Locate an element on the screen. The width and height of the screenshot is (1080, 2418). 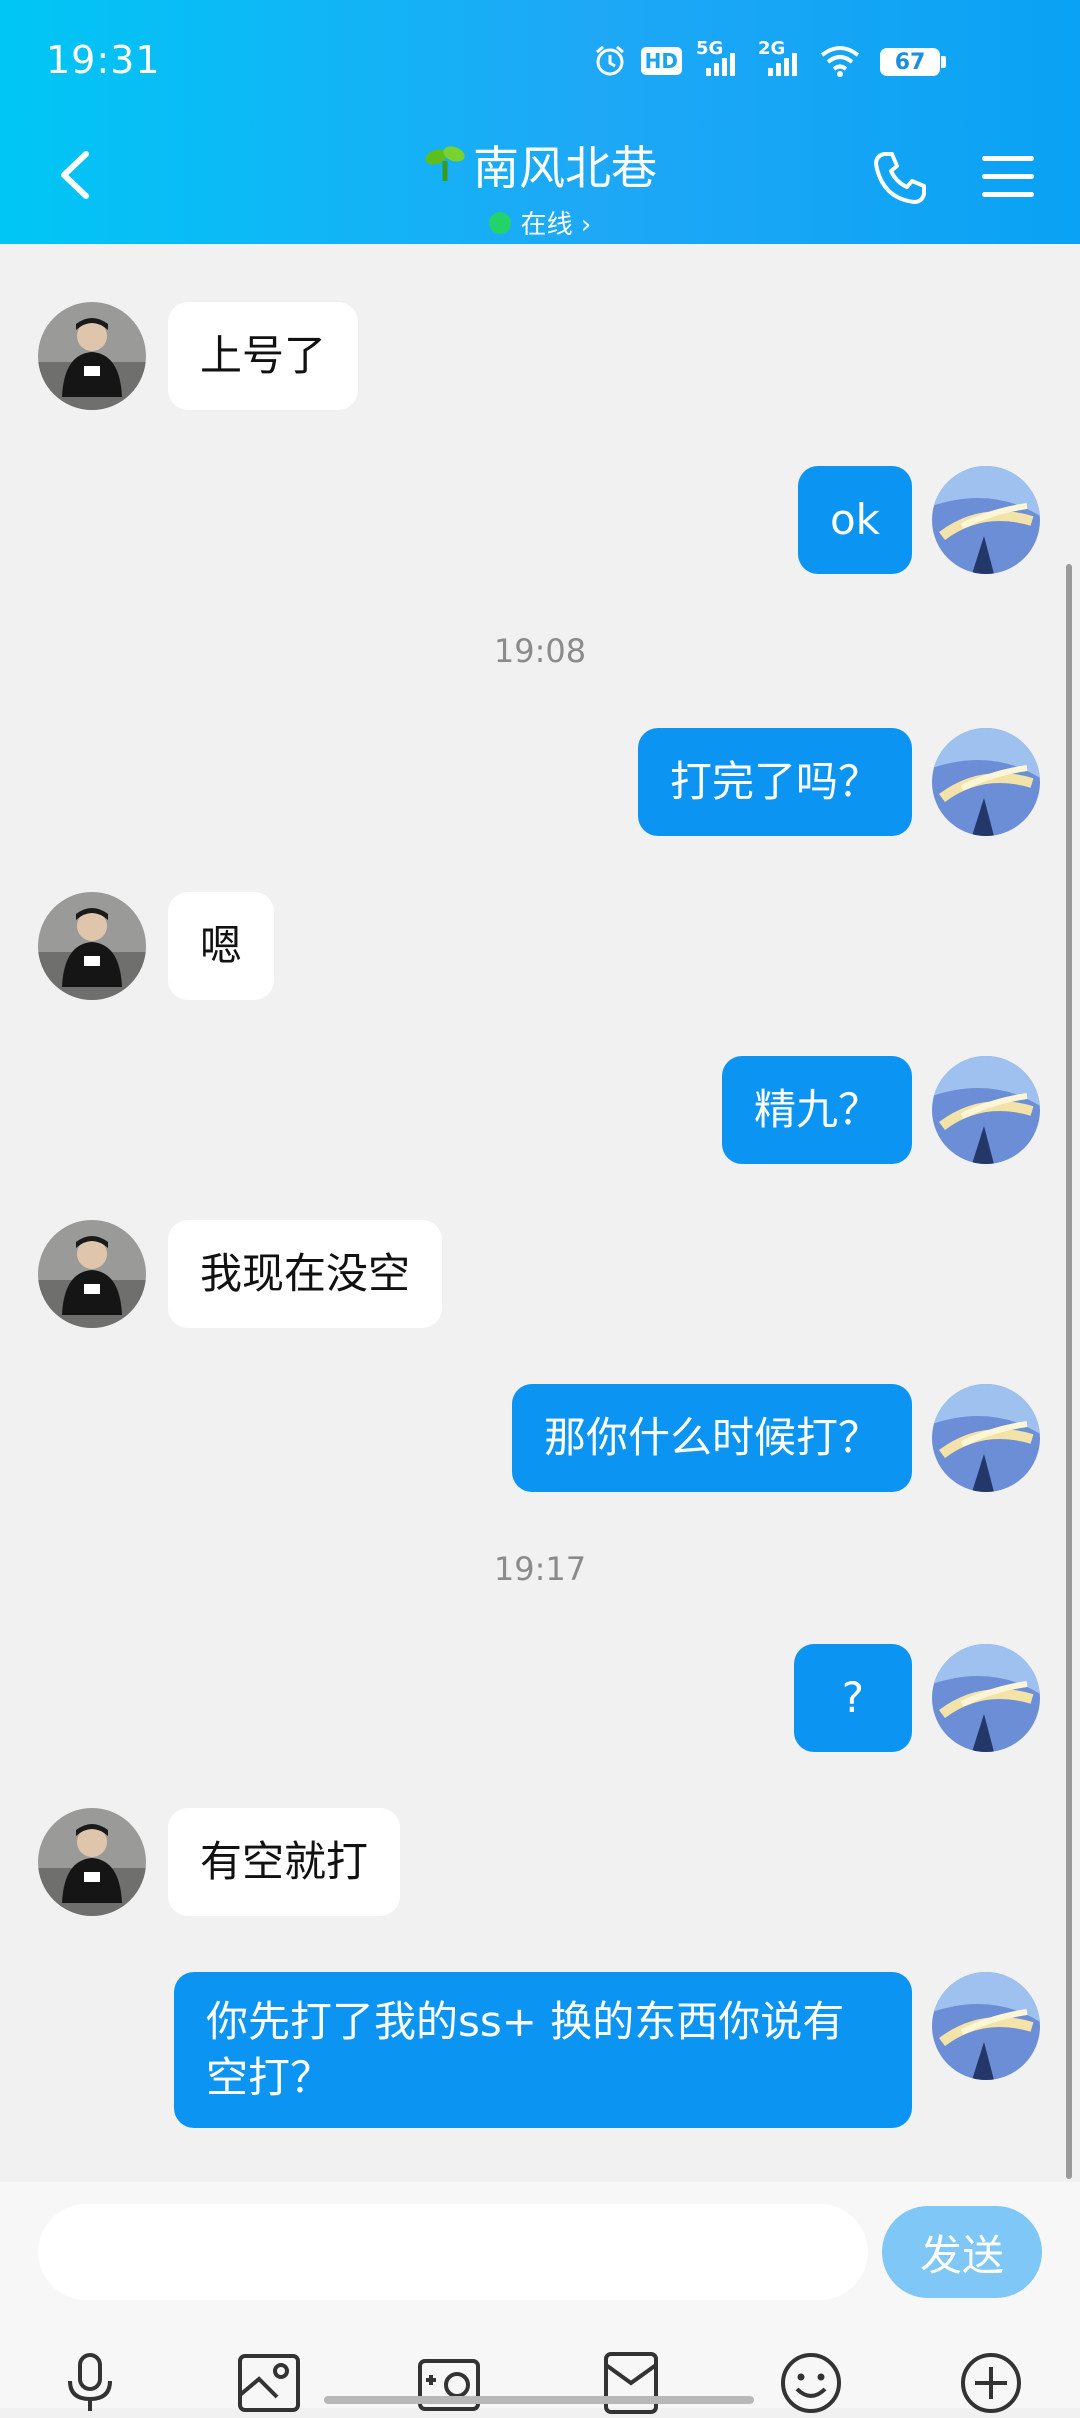
sprout-icon is located at coordinates (445, 165).